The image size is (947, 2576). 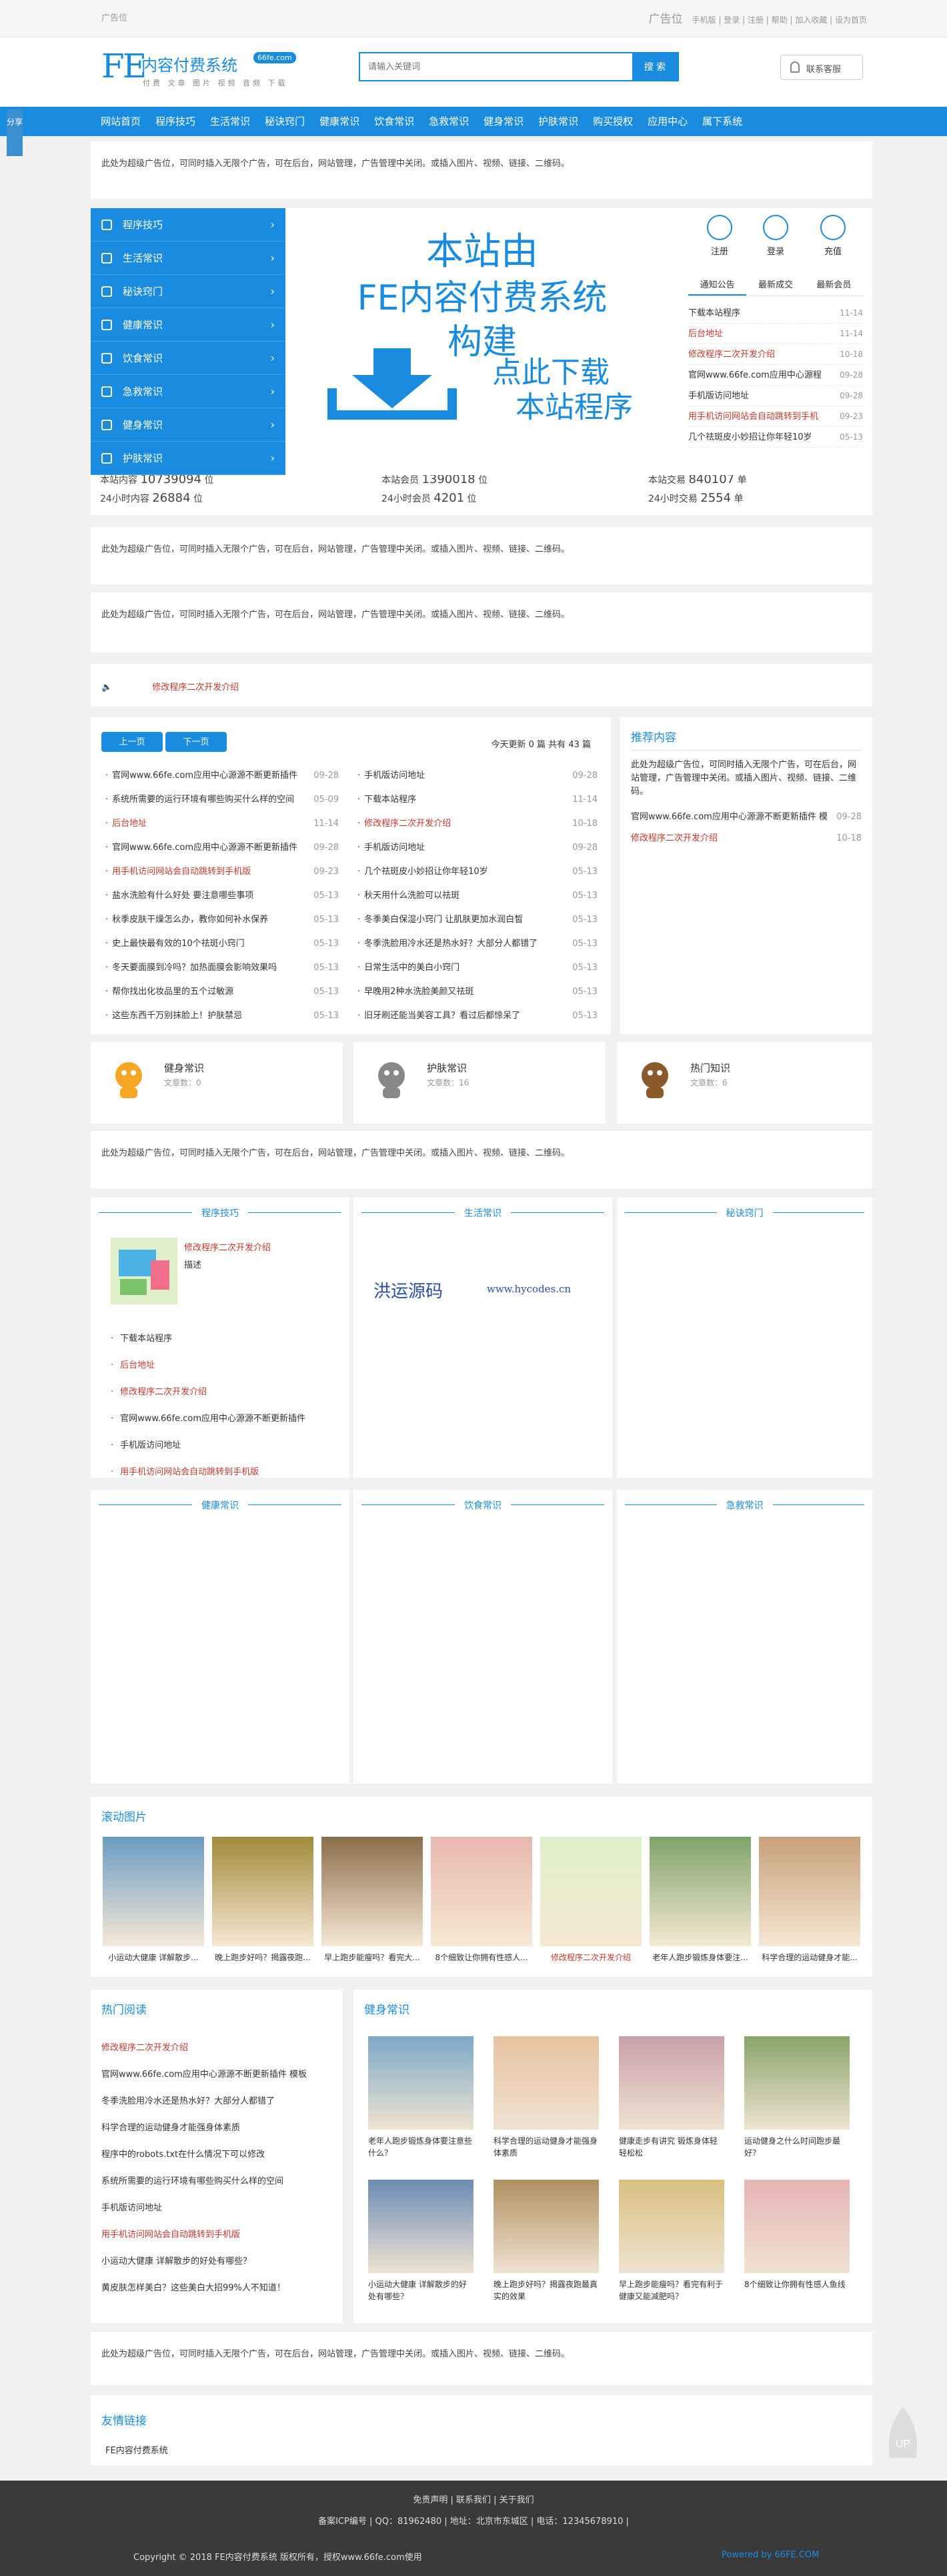 What do you see at coordinates (797, 2097) in the screenshot?
I see `fitness-item: 运动健身之什么时间跑步最好？` at bounding box center [797, 2097].